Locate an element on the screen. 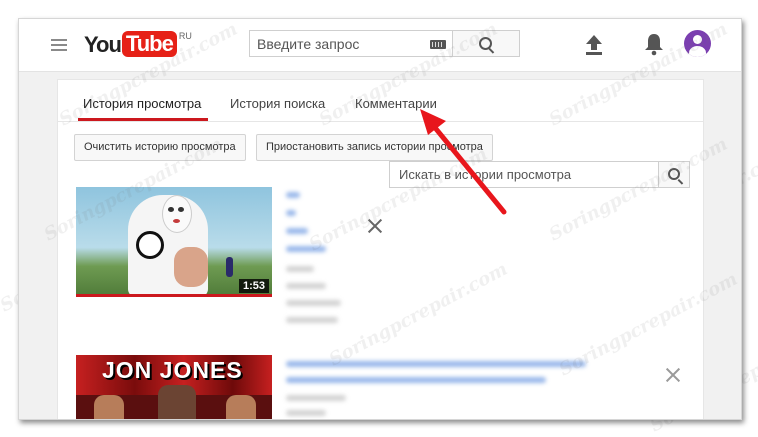 The image size is (758, 437). top-bar: You Tube RU is located at coordinates (380, 45).